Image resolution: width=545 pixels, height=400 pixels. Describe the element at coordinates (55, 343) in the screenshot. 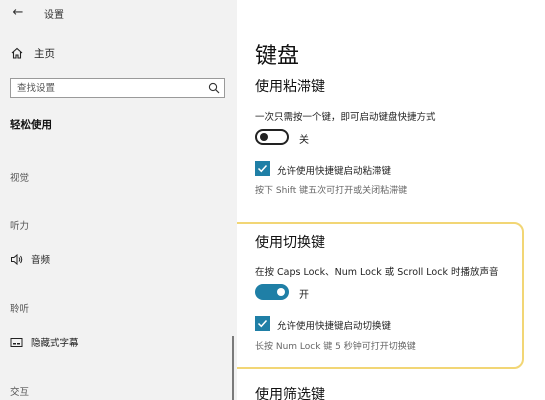

I see `sidebar-item-label: 隐藏式字幕` at that location.